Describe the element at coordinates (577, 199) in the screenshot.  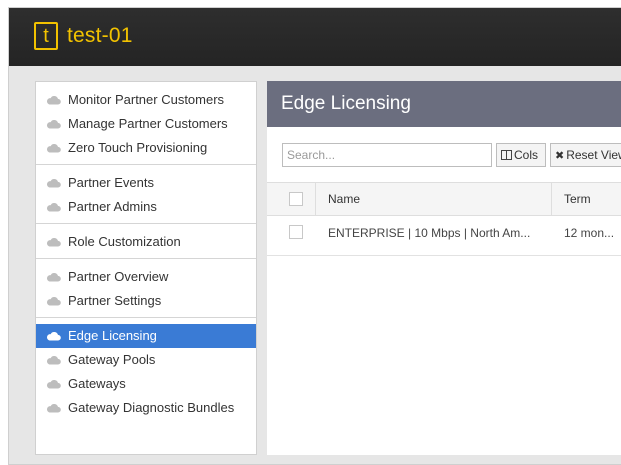
I see `column-header-term: Term` at that location.